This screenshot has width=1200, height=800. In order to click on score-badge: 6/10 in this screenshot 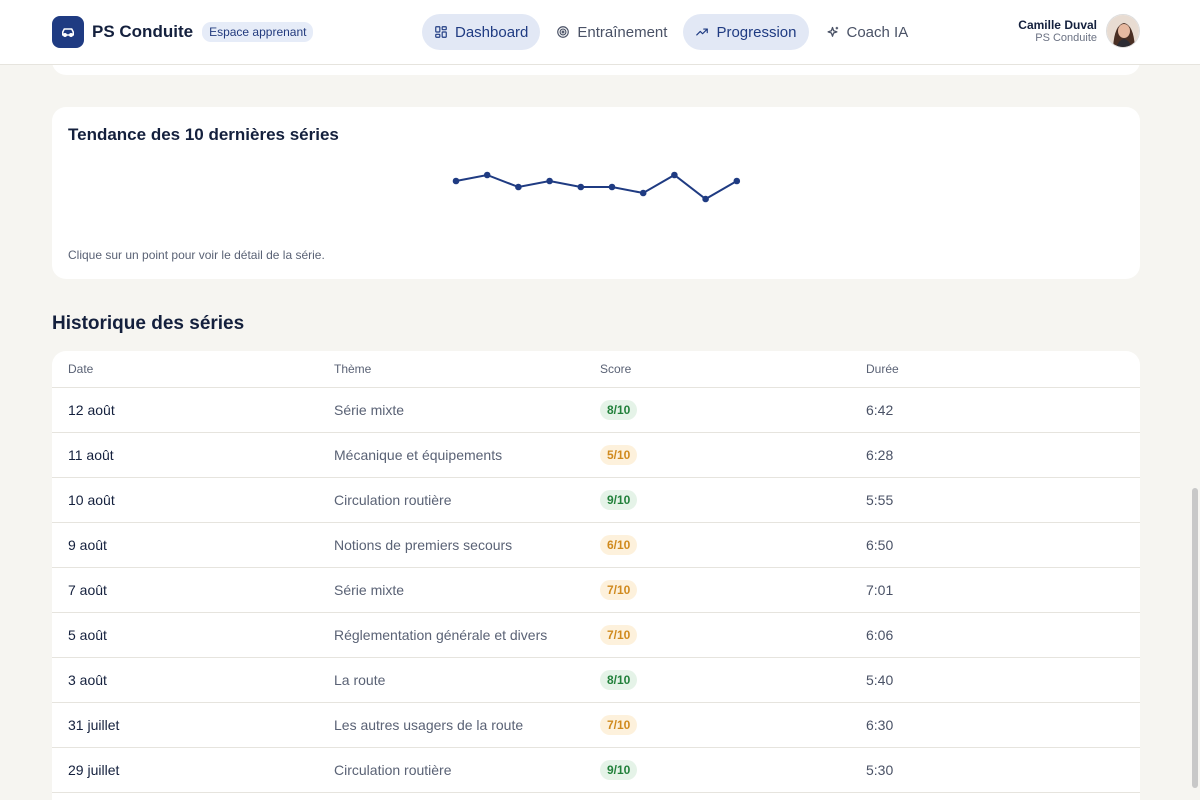, I will do `click(619, 545)`.